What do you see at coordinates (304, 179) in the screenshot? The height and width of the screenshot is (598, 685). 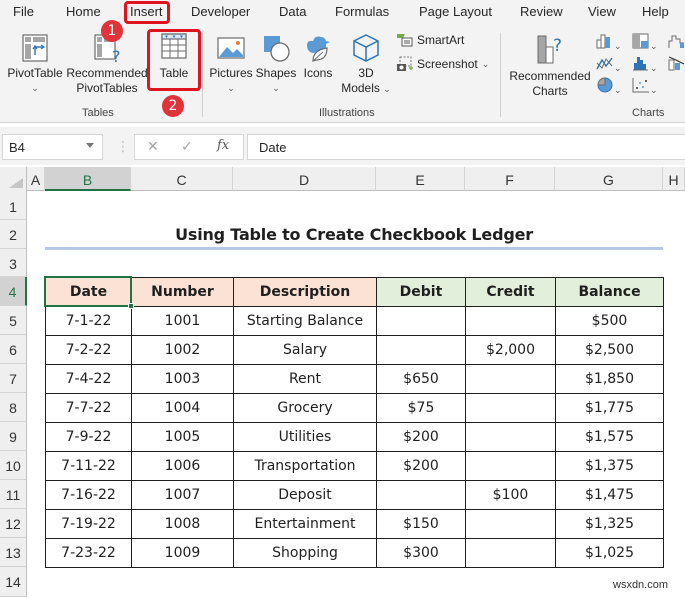 I see `column-header-d: D` at bounding box center [304, 179].